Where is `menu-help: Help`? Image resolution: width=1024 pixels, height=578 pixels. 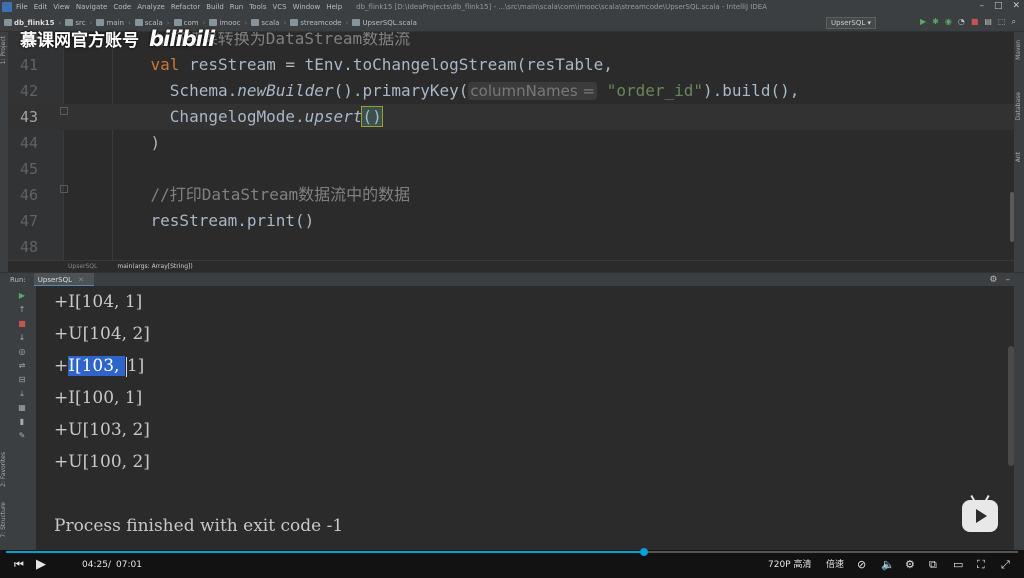 menu-help: Help is located at coordinates (334, 7).